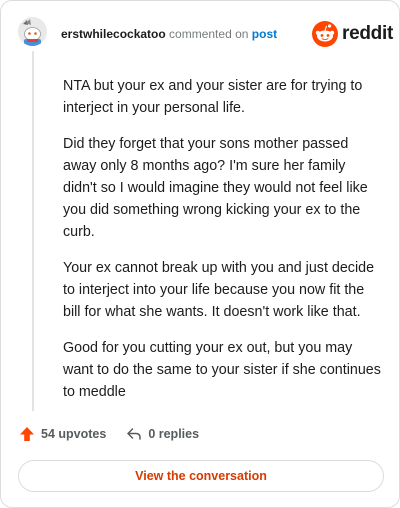 The image size is (400, 508). I want to click on username-link: erstwhilecockatoo, so click(113, 34).